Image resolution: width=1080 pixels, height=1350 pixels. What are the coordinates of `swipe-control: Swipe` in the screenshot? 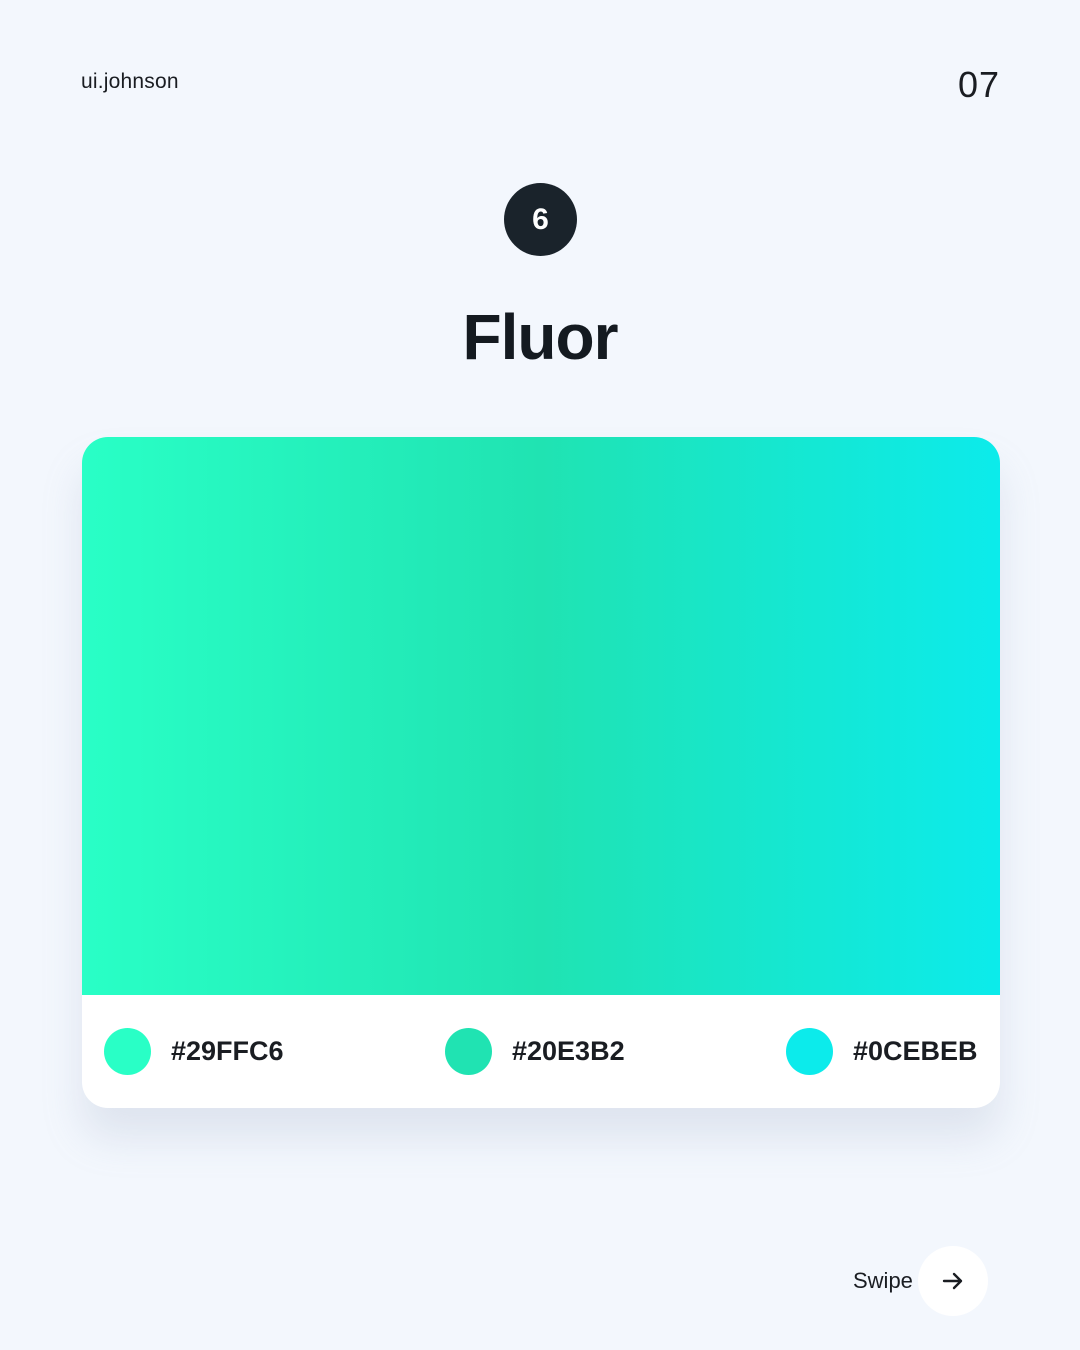 It's located at (920, 1281).